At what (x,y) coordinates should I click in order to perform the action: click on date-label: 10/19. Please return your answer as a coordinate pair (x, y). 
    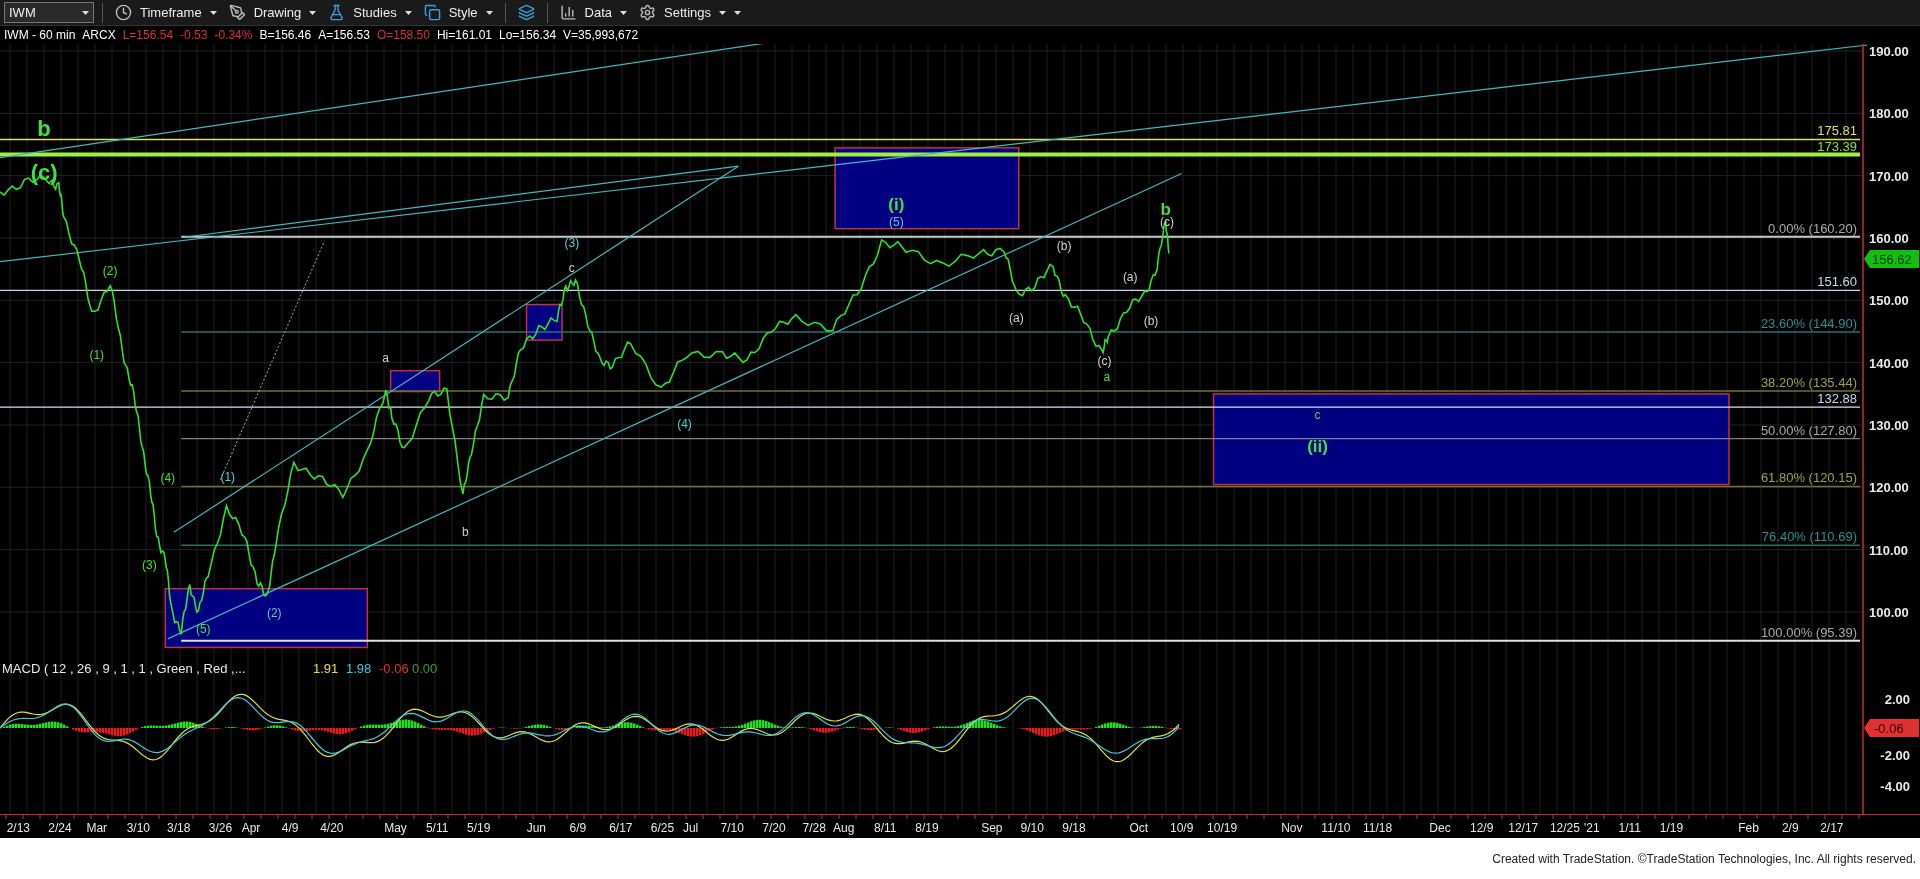
    Looking at the image, I should click on (1222, 828).